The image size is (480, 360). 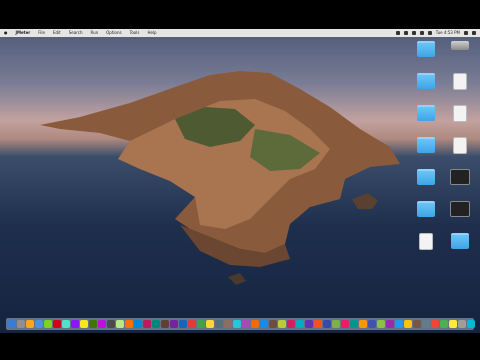 What do you see at coordinates (57, 33) in the screenshot?
I see `menu-edit: Edit` at bounding box center [57, 33].